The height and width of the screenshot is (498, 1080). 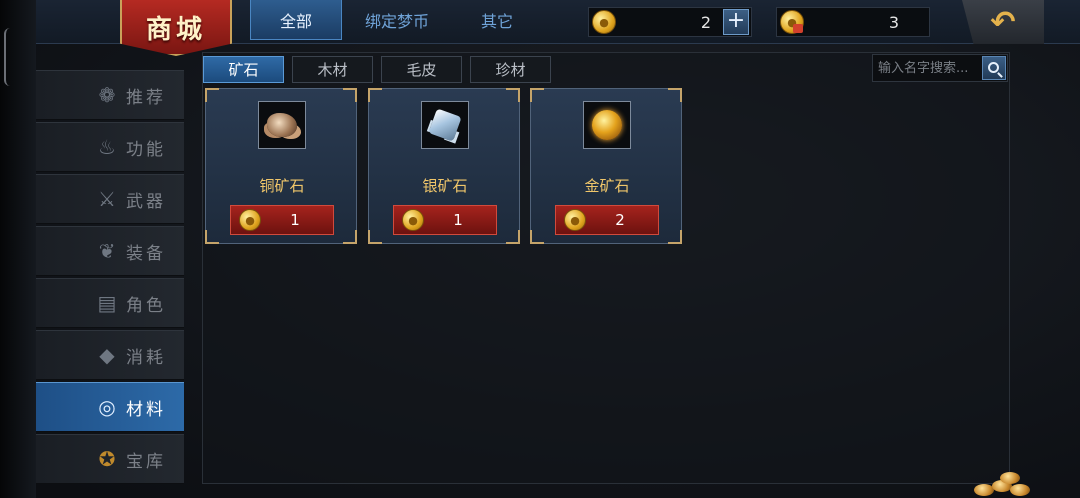 What do you see at coordinates (282, 186) in the screenshot?
I see `item-name: 铜矿石` at bounding box center [282, 186].